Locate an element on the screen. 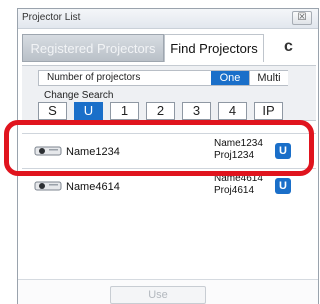  usb-badge: U is located at coordinates (283, 186).